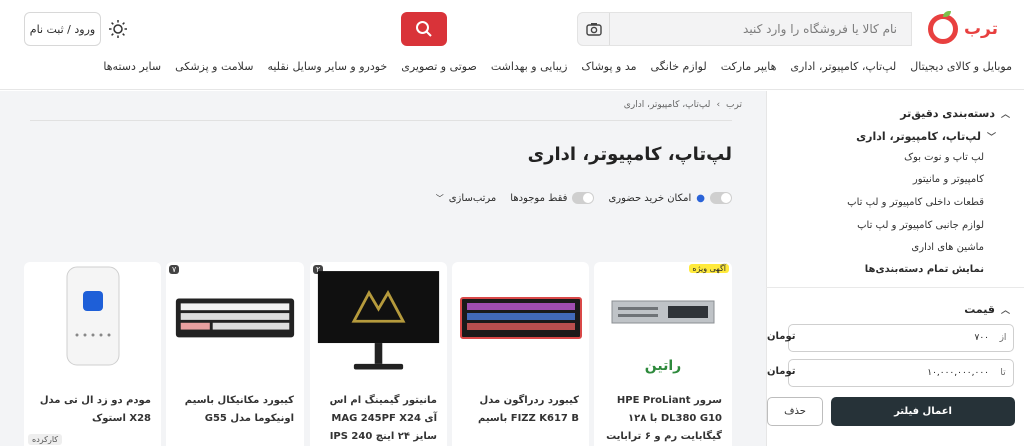 Image resolution: width=1024 pixels, height=446 pixels. I want to click on search-box: نام کالا یا فروشگاه را وارد کنید, so click(744, 29).